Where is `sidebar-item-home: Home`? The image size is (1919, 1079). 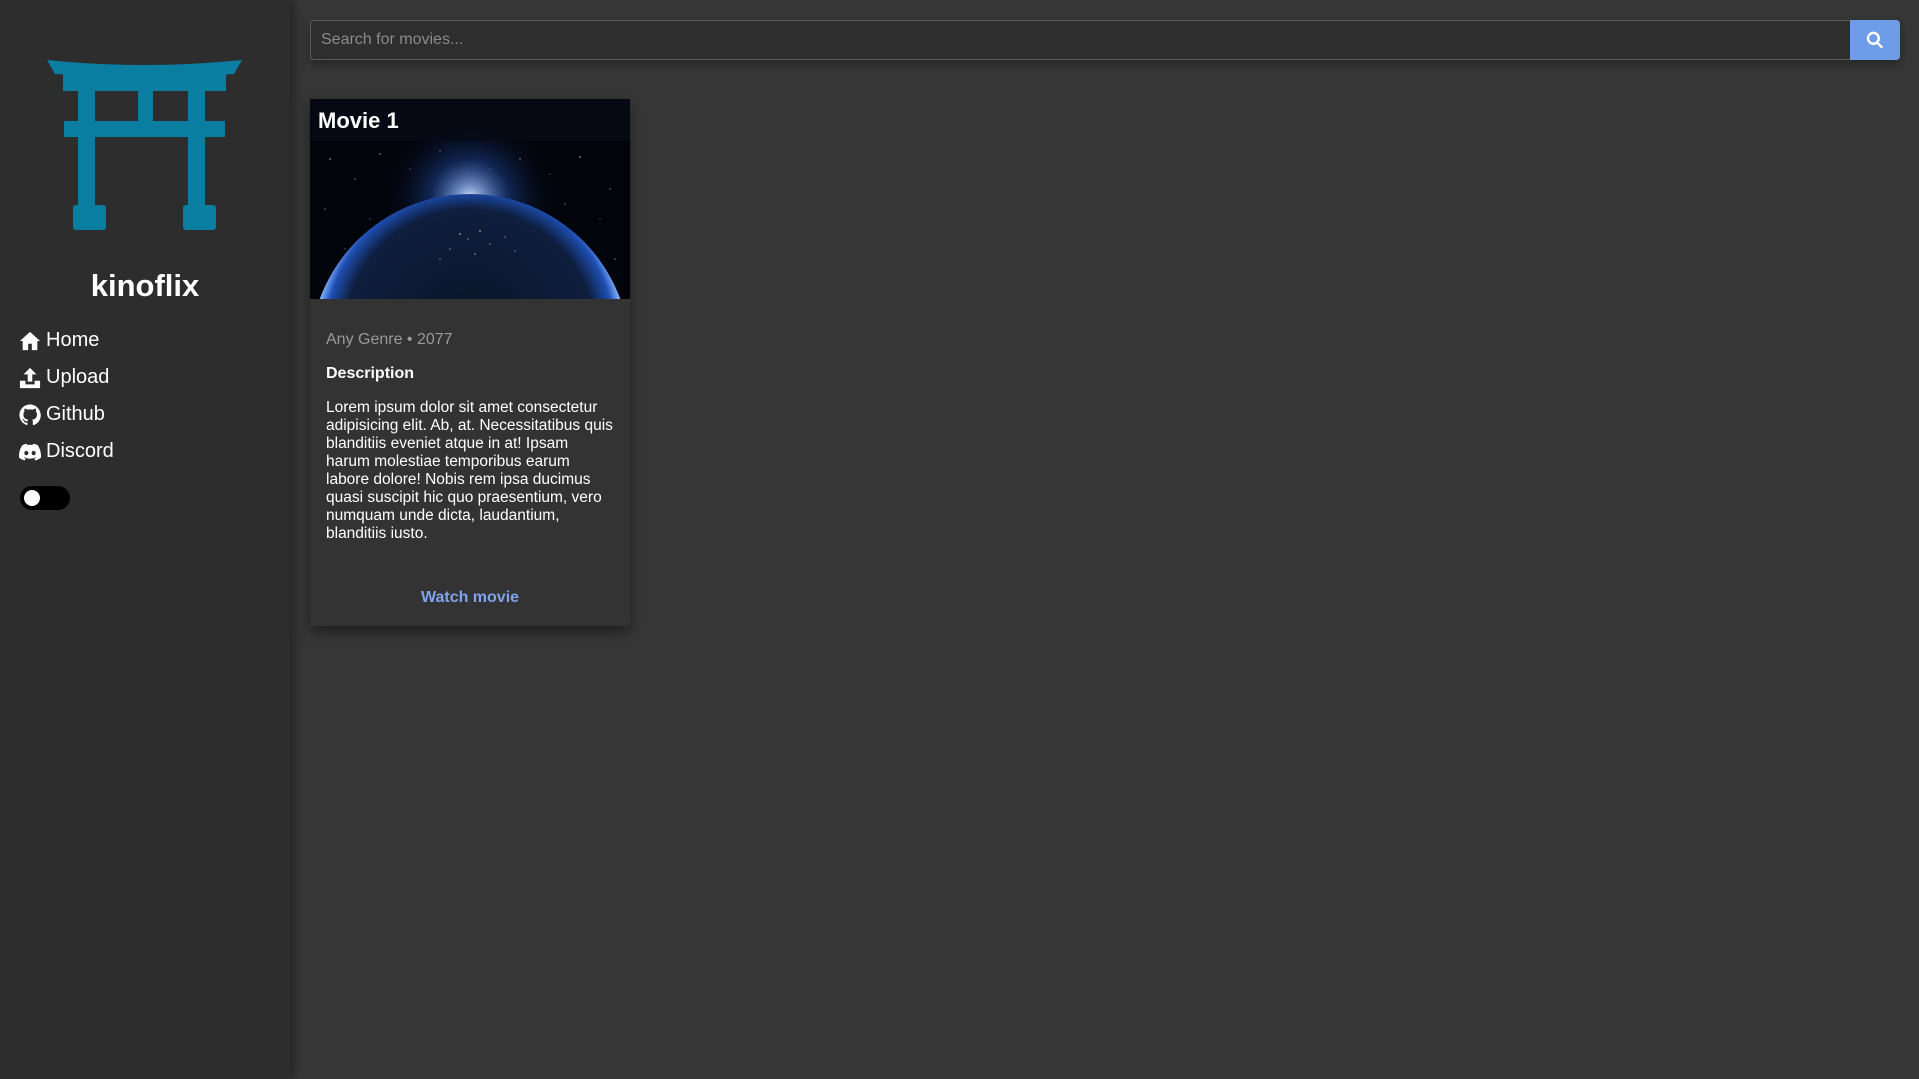
sidebar-item-home: Home is located at coordinates (66, 340).